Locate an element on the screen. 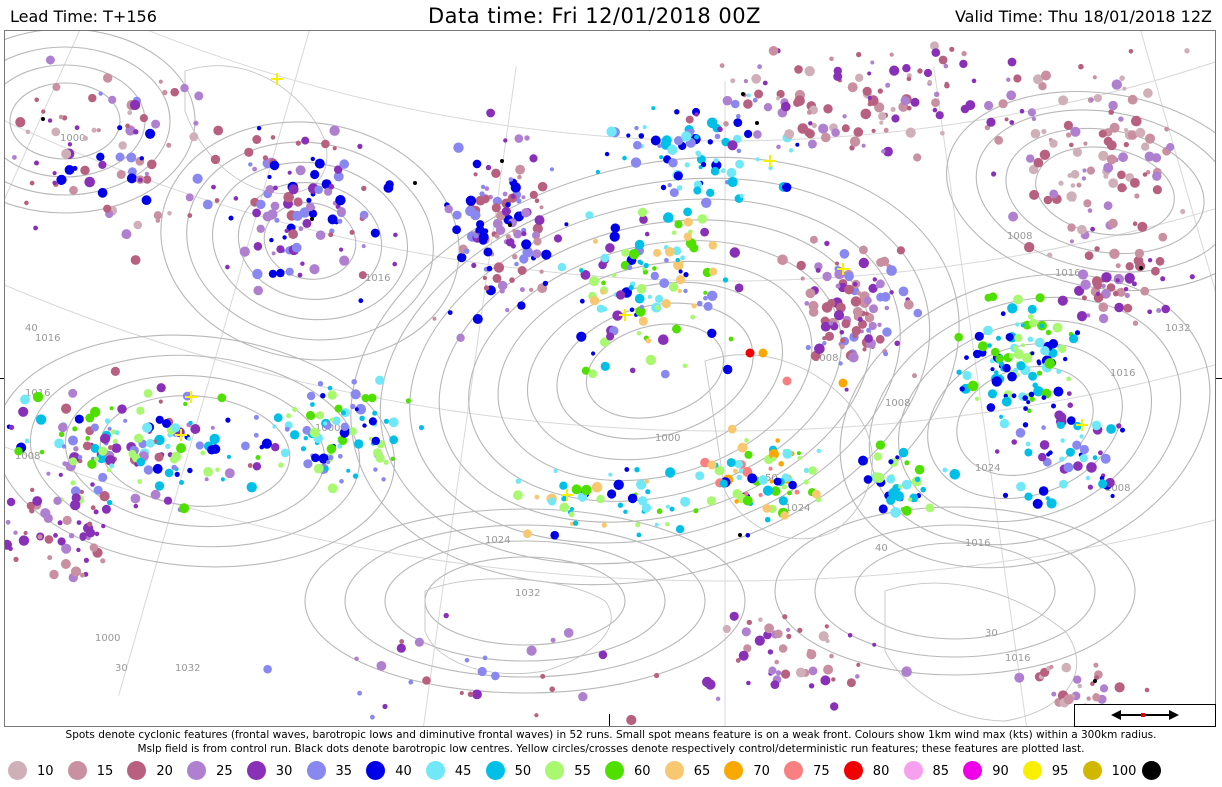 The width and height of the screenshot is (1222, 787). barotropic-low is located at coordinates (757, 123).